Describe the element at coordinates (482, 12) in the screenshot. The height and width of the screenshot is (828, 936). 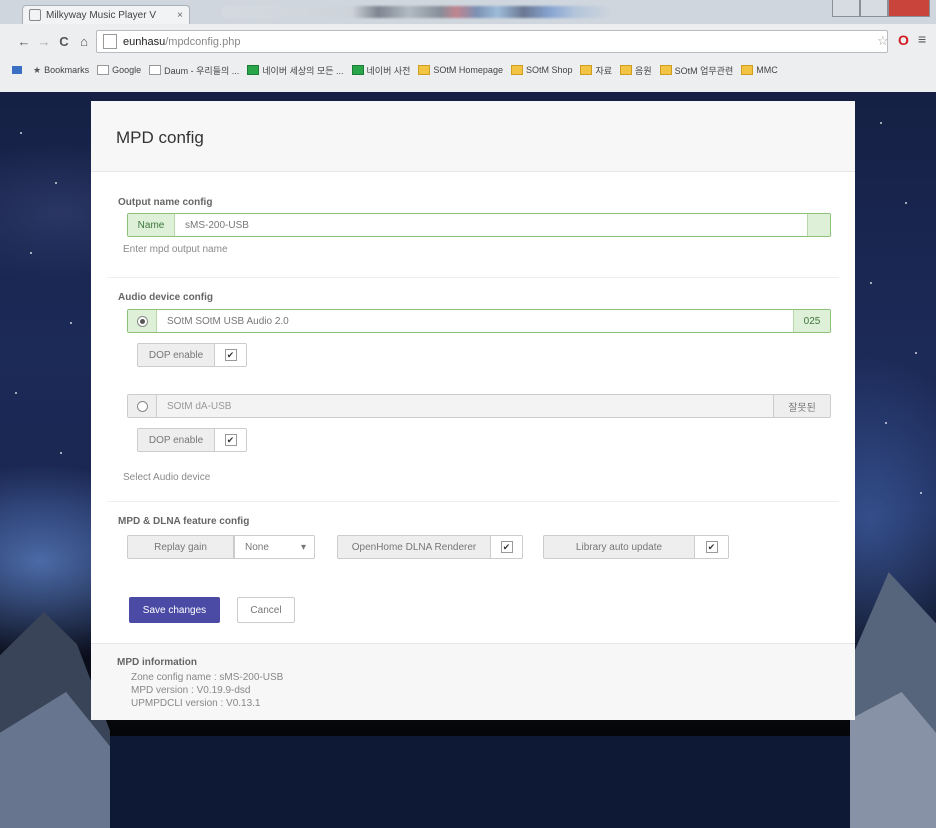
I see `blurred-tabs` at that location.